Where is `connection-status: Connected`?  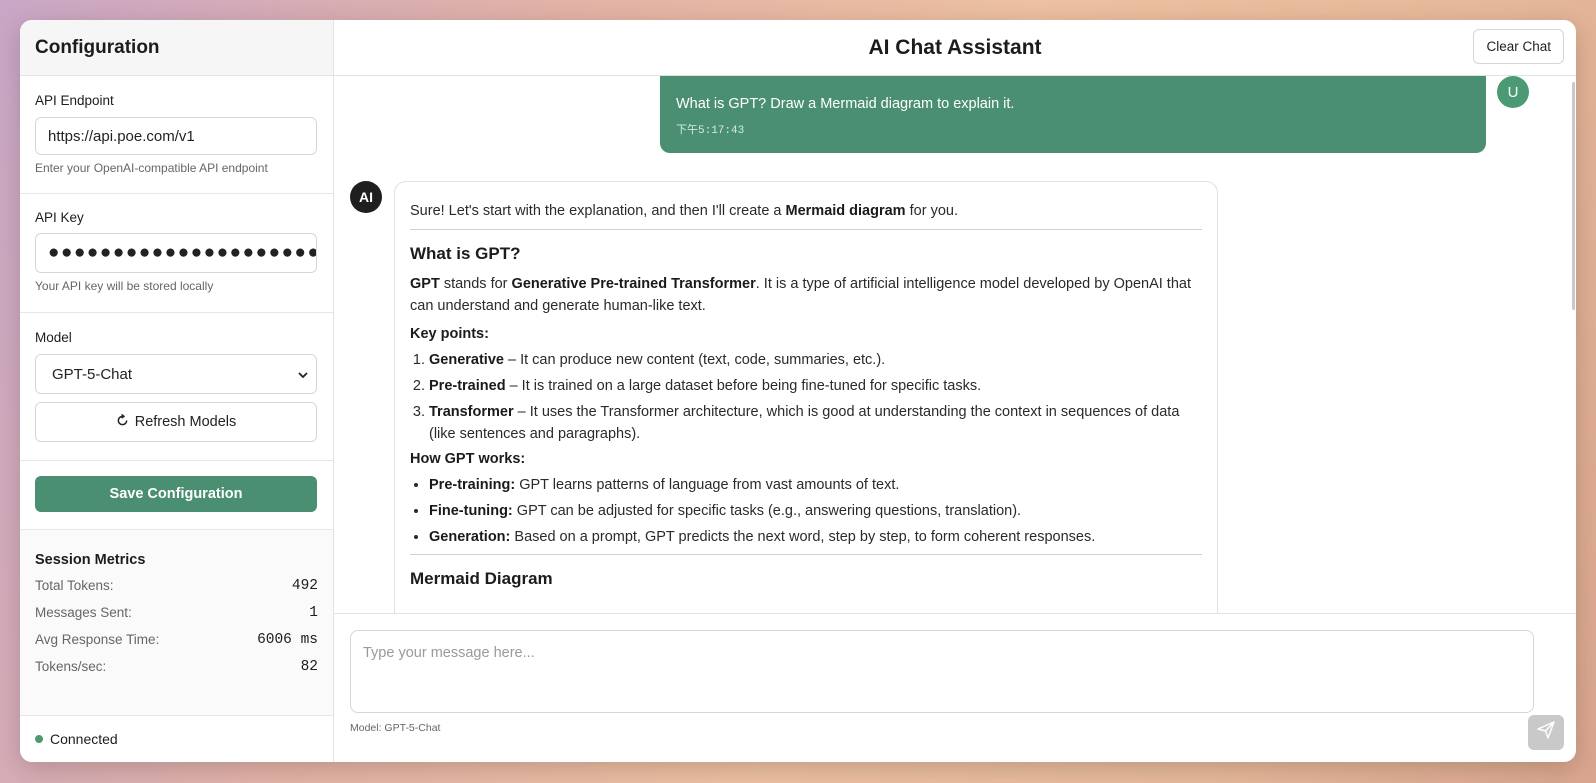 connection-status: Connected is located at coordinates (176, 739).